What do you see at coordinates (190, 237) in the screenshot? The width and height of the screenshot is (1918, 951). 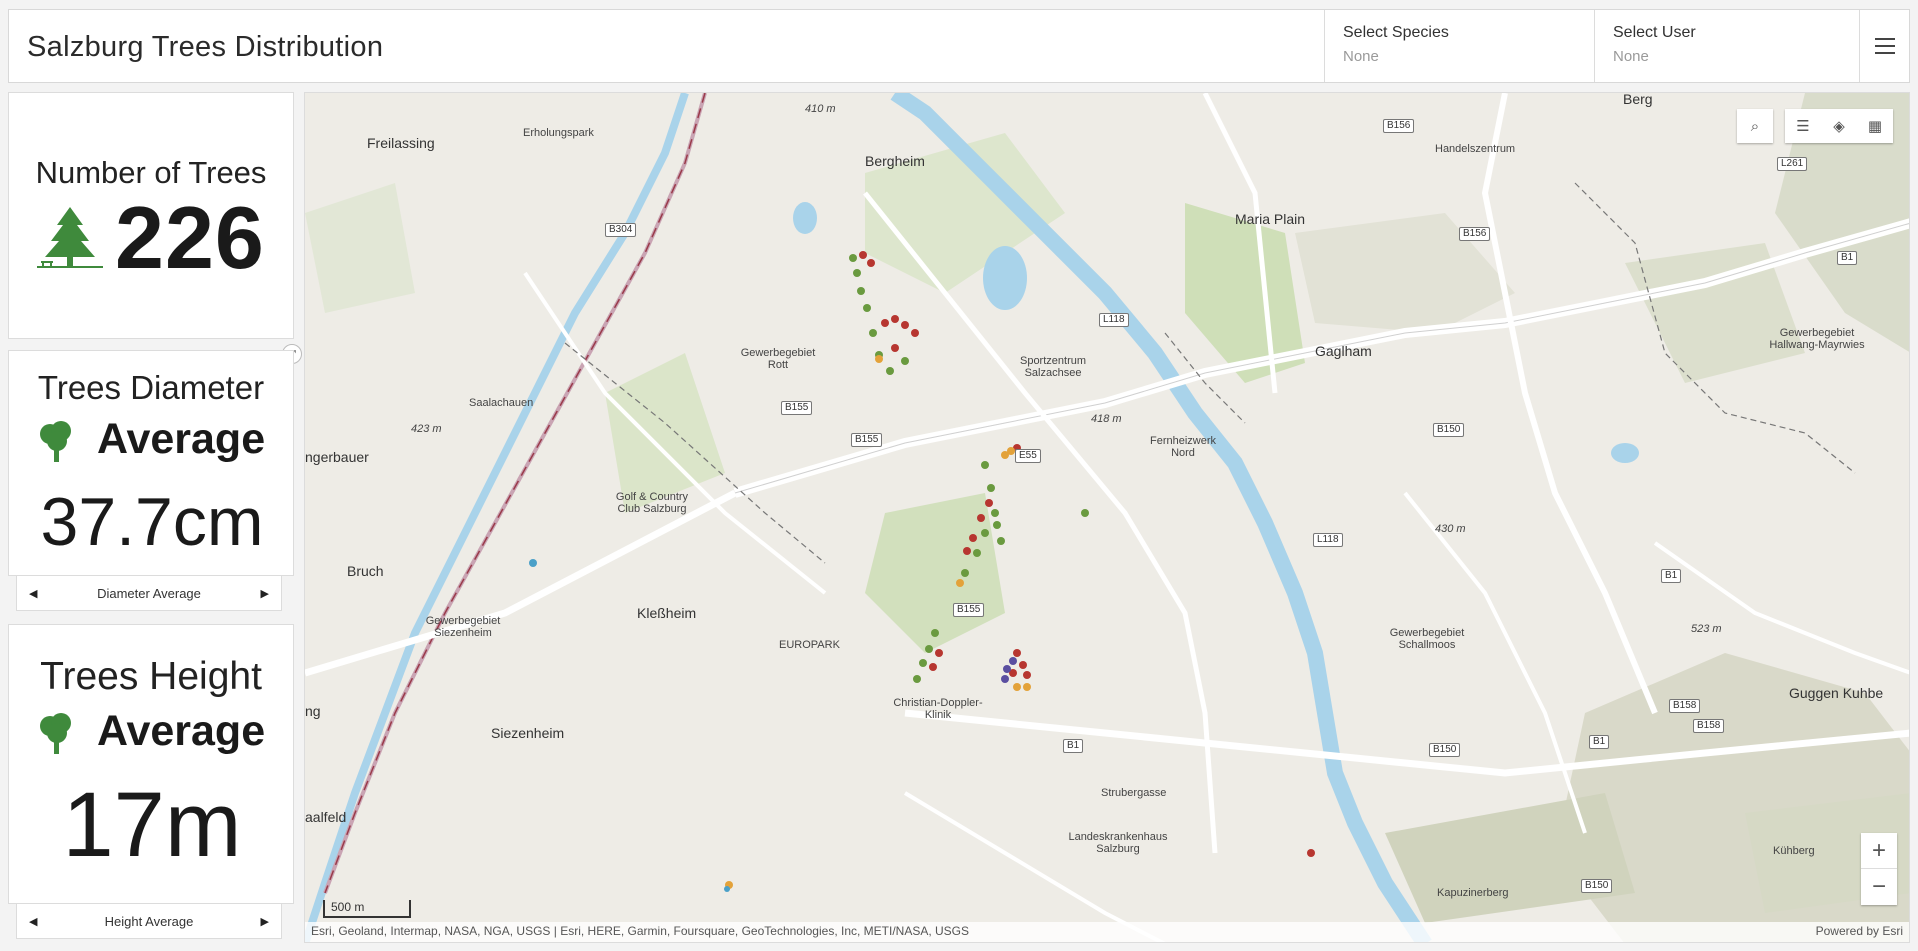 I see `trees-count-value: 226` at bounding box center [190, 237].